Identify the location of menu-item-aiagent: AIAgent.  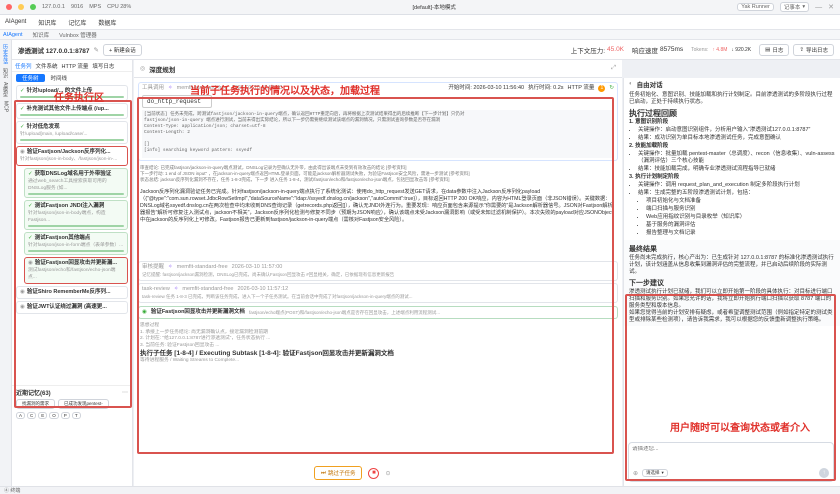
(15, 22).